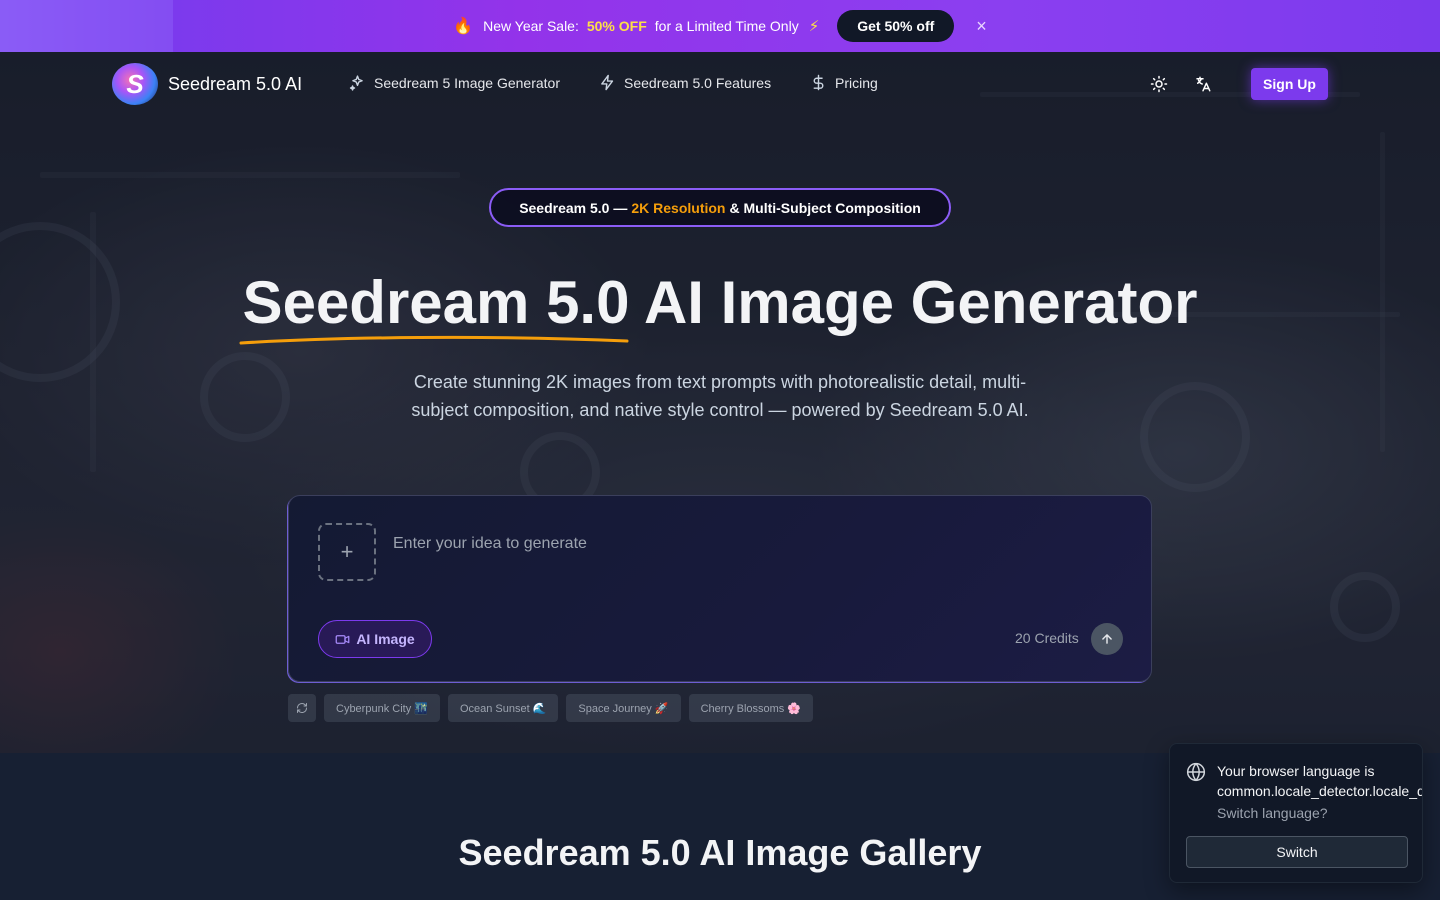 This screenshot has width=1440, height=900. What do you see at coordinates (1296, 771) in the screenshot?
I see `toast-message-line: Your browser language is` at bounding box center [1296, 771].